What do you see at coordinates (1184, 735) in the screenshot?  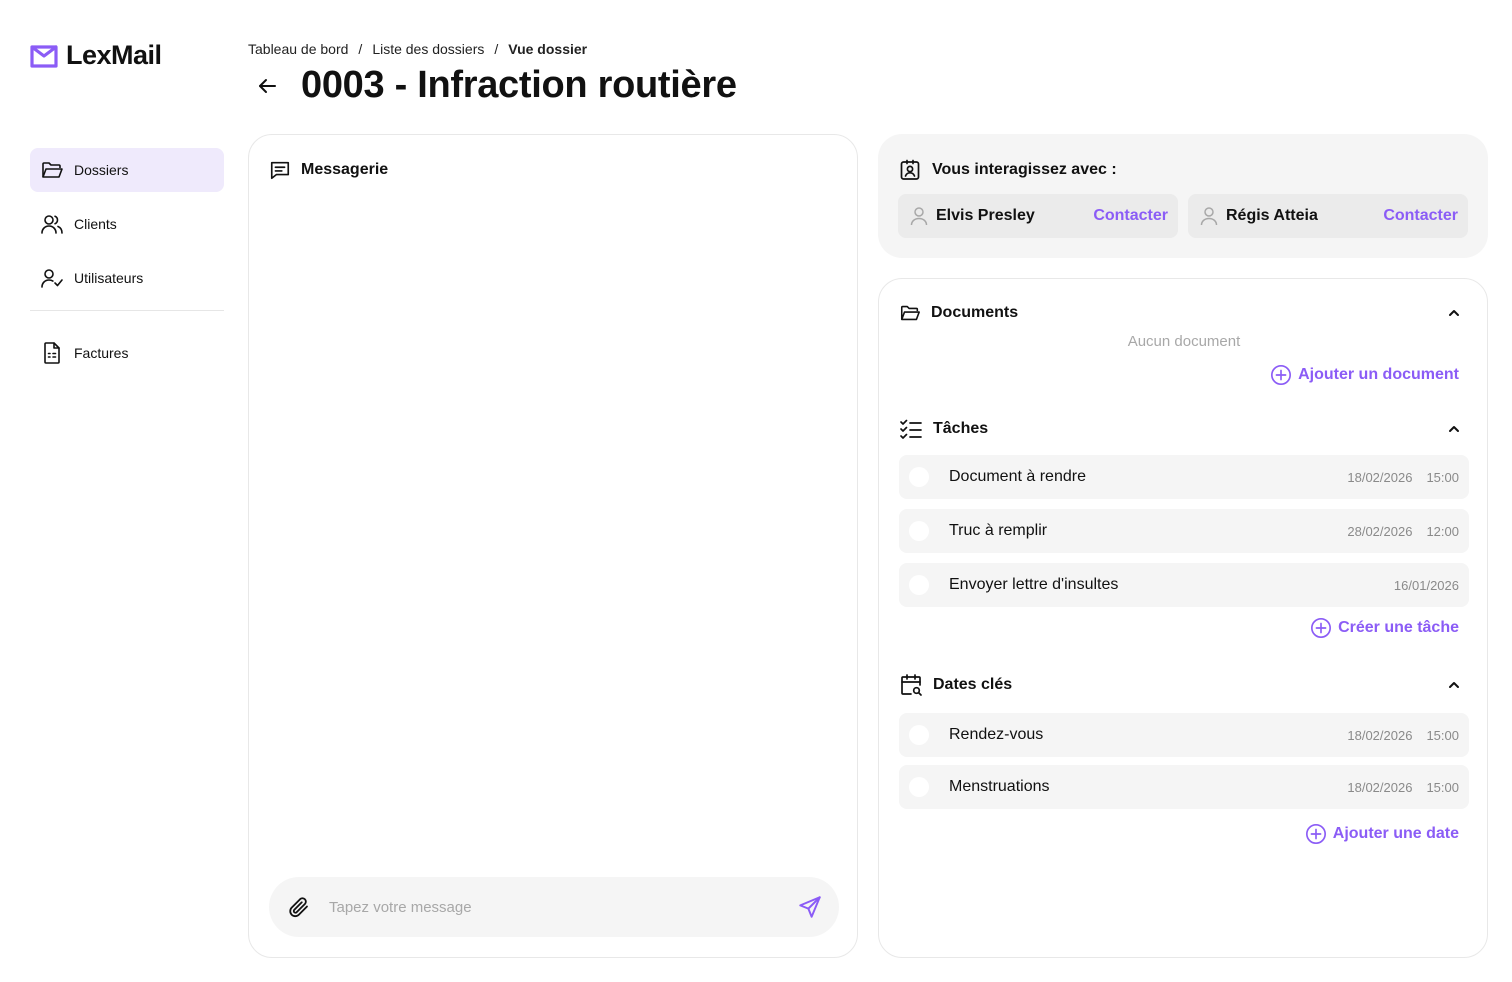 I see `date-row: Rendez-vous 18/02/2026 15:00` at bounding box center [1184, 735].